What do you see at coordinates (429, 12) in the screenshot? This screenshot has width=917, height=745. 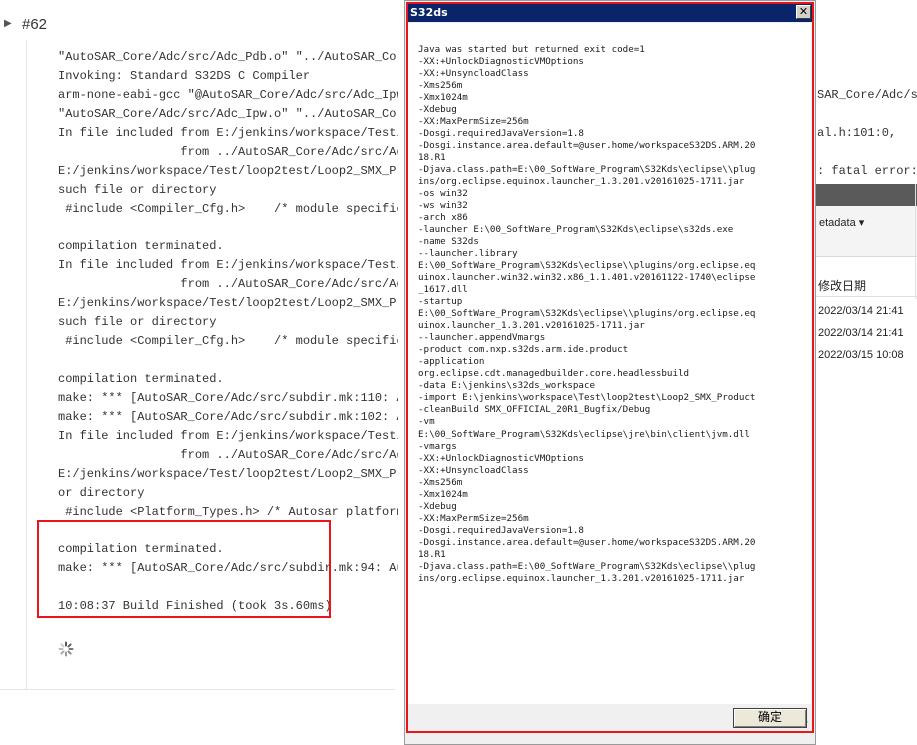 I see `dialog-title: S32ds` at bounding box center [429, 12].